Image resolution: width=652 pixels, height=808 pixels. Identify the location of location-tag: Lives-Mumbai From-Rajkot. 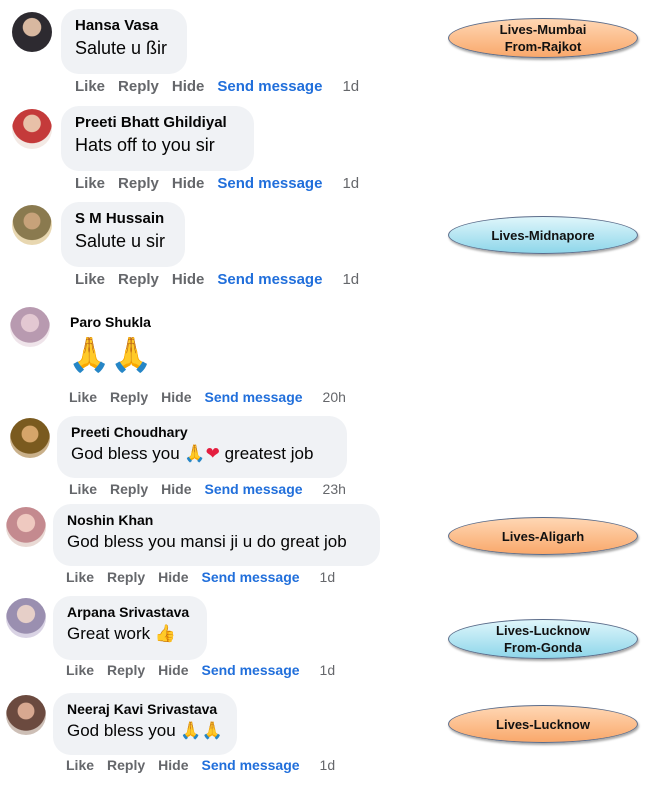
(543, 38).